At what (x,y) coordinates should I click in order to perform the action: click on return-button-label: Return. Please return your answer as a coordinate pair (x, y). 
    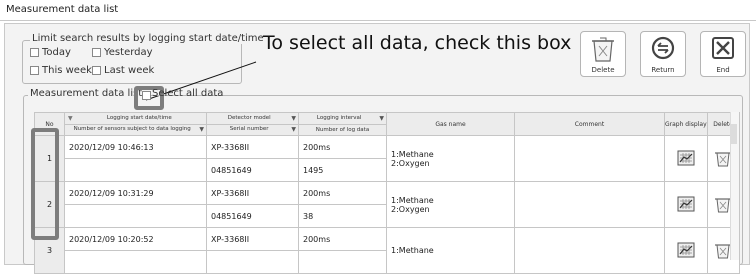
    Looking at the image, I should click on (663, 70).